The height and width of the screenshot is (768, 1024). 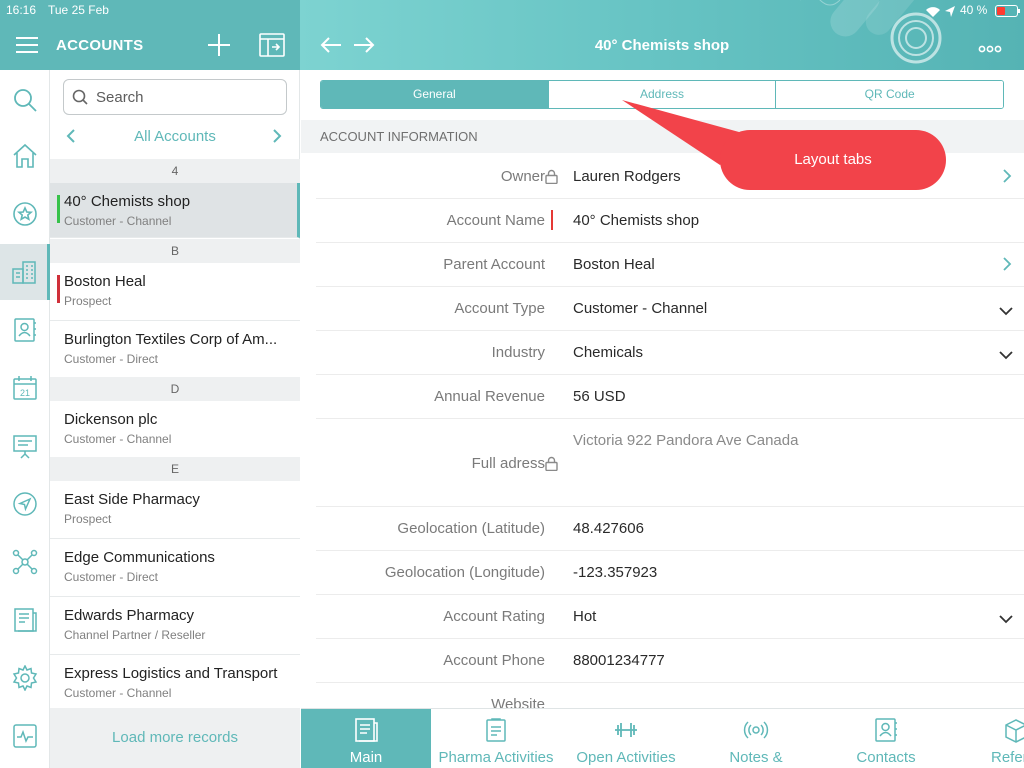 I want to click on tab-label: Notes &, so click(x=756, y=757).